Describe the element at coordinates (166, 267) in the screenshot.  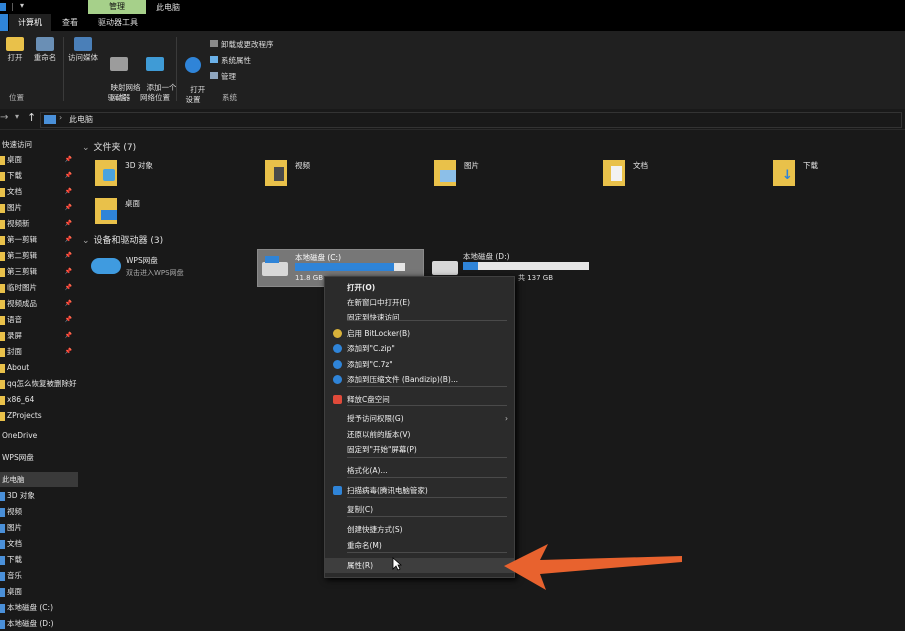
I see `wps-drive: WPS网盘 双击进入WPS网盘` at that location.